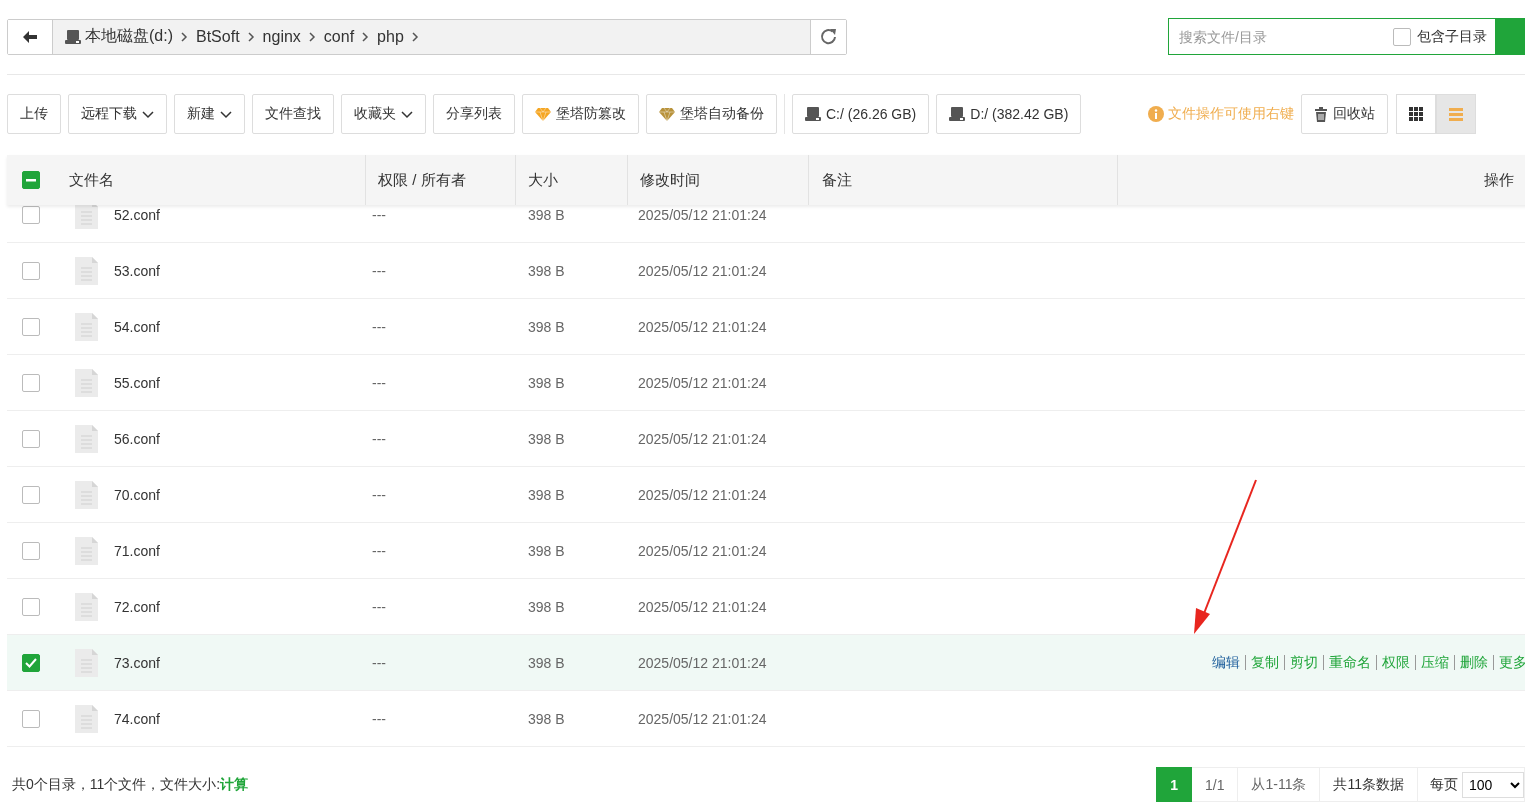 The image size is (1525, 809). What do you see at coordinates (474, 114) in the screenshot?
I see `toolbar-button: 分享列表` at bounding box center [474, 114].